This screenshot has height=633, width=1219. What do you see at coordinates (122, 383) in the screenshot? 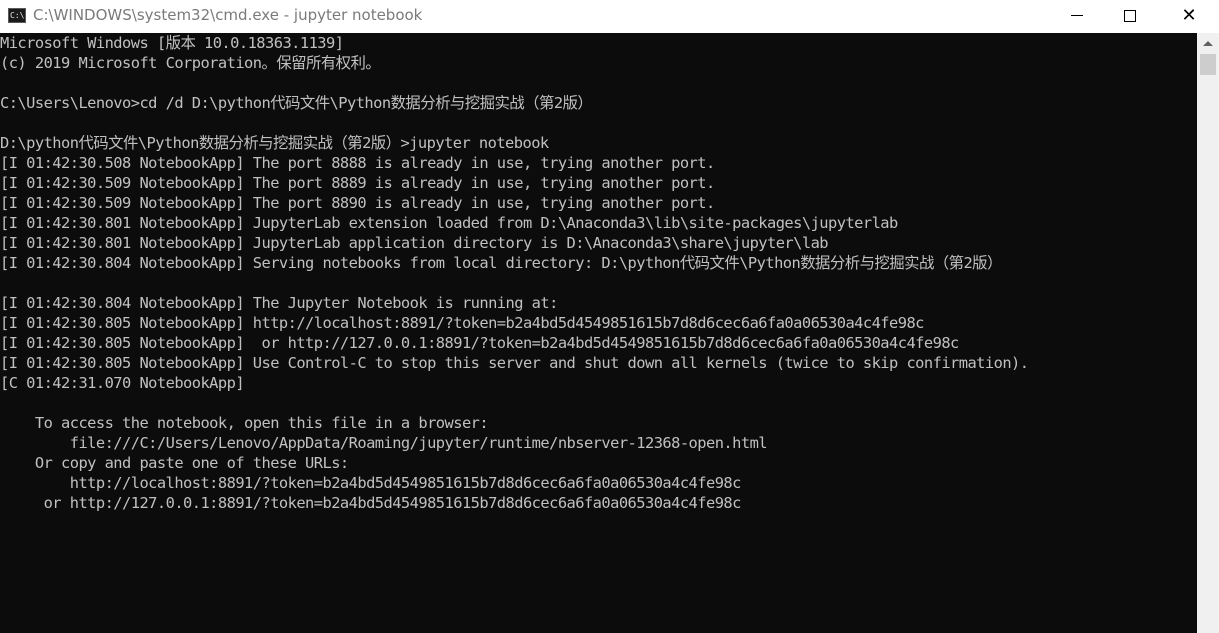
I see `console-line: [C 01:42:31.070 NotebookApp]` at bounding box center [122, 383].